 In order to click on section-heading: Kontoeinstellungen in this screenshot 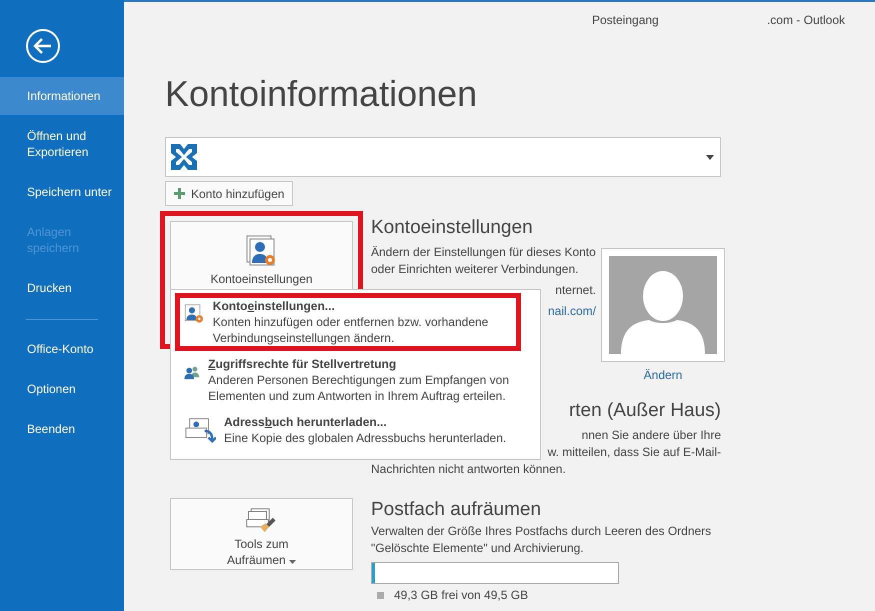, I will do `click(452, 228)`.